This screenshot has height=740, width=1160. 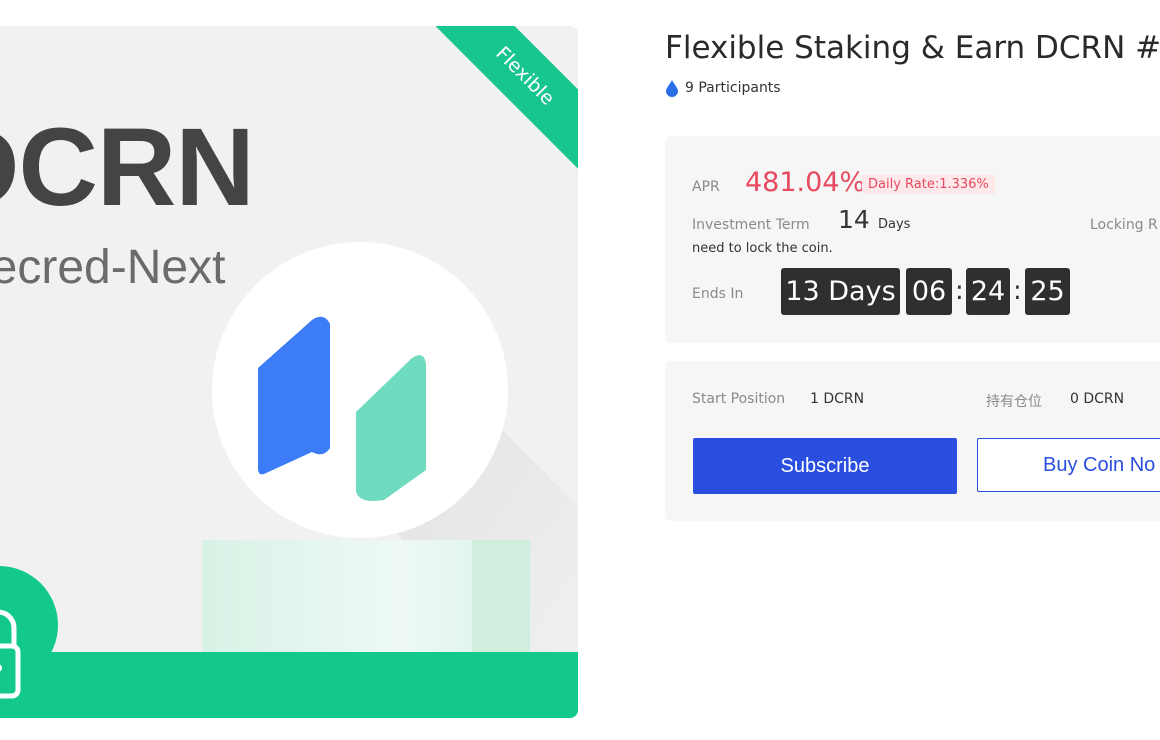 What do you see at coordinates (1124, 225) in the screenshot?
I see `locking-label: Locking R` at bounding box center [1124, 225].